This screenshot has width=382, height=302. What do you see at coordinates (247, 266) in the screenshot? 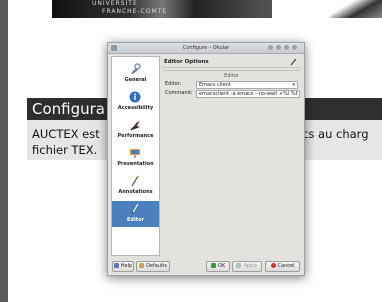
I see `apply-button: Apply` at bounding box center [247, 266].